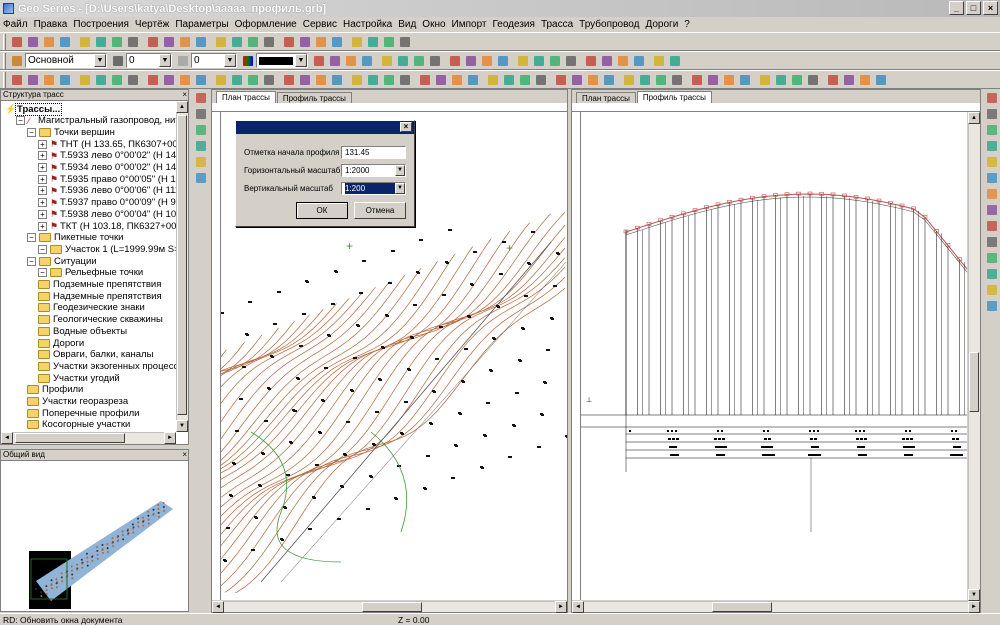 This screenshot has height=625, width=1000. What do you see at coordinates (77, 402) in the screenshot?
I see `tree-item: Участки георазреза` at bounding box center [77, 402].